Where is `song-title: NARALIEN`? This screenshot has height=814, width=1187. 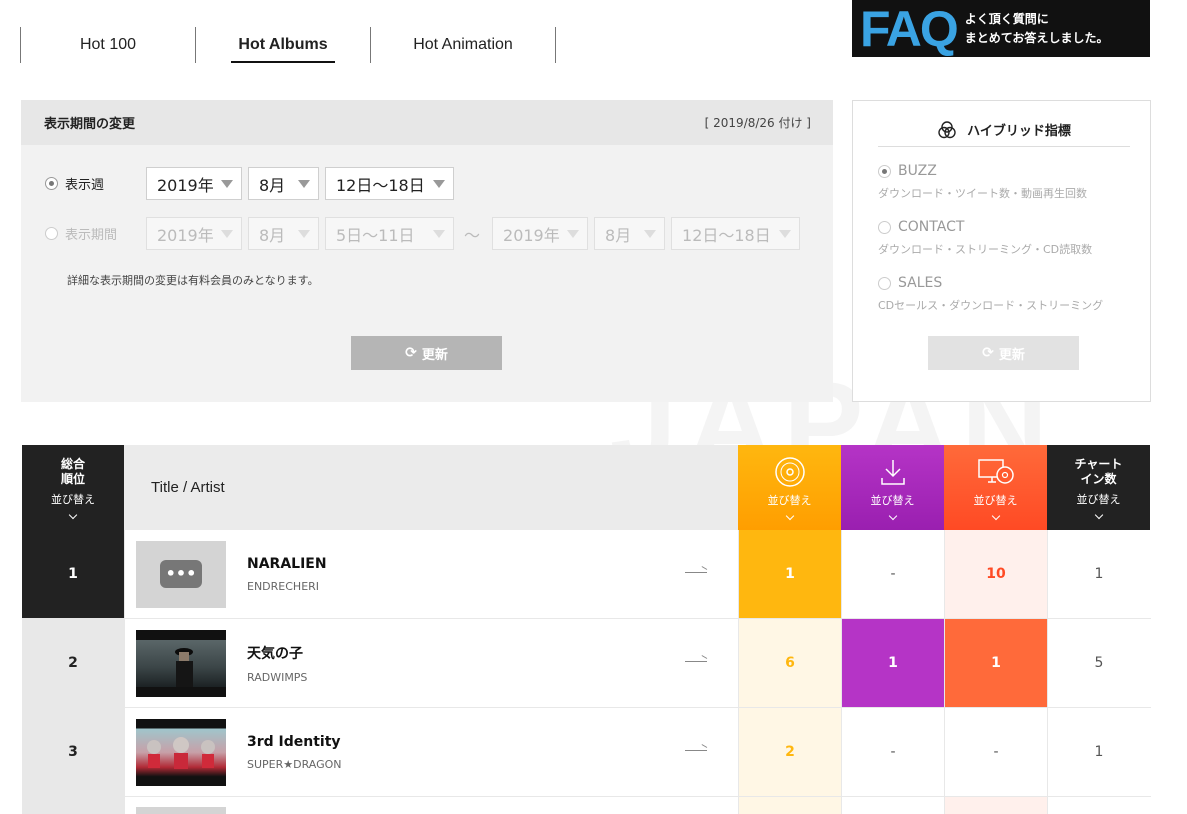 song-title: NARALIEN is located at coordinates (287, 564).